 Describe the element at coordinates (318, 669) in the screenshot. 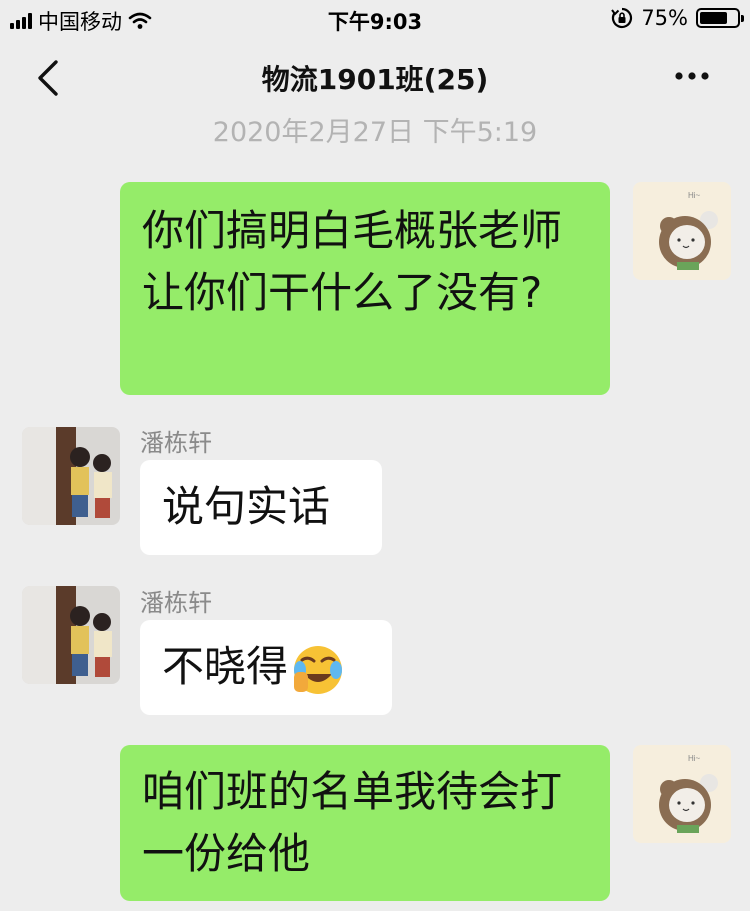

I see `face-with-tears-of-joy-icon` at that location.